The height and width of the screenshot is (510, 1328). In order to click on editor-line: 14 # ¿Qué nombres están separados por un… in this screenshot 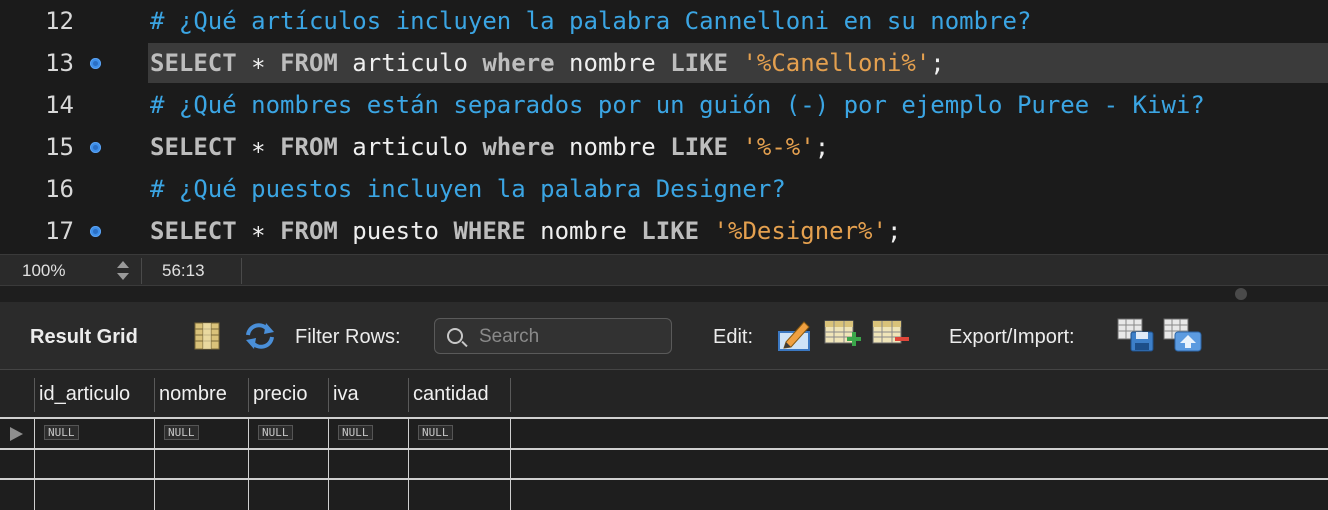, I will do `click(664, 104)`.